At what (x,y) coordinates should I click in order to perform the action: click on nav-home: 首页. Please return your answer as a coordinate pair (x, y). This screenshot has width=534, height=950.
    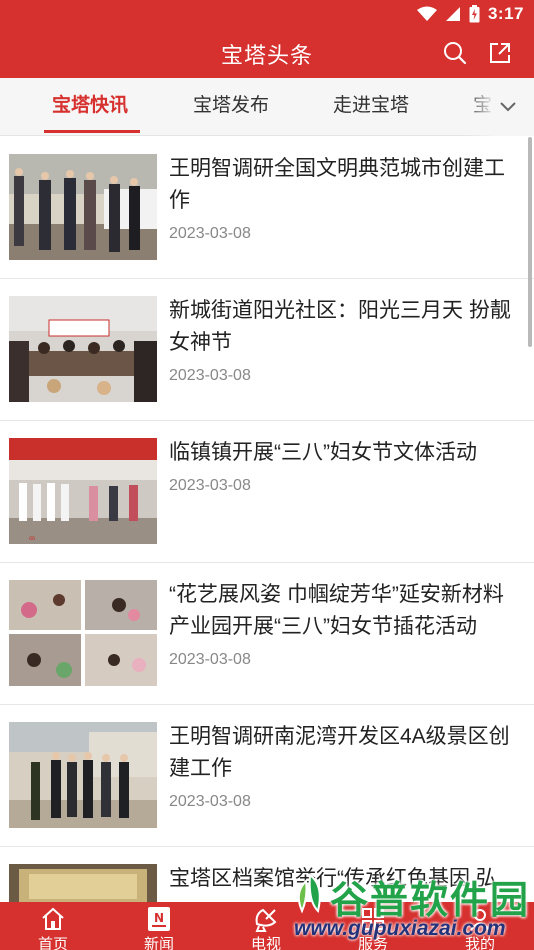
    Looking at the image, I should click on (53, 926).